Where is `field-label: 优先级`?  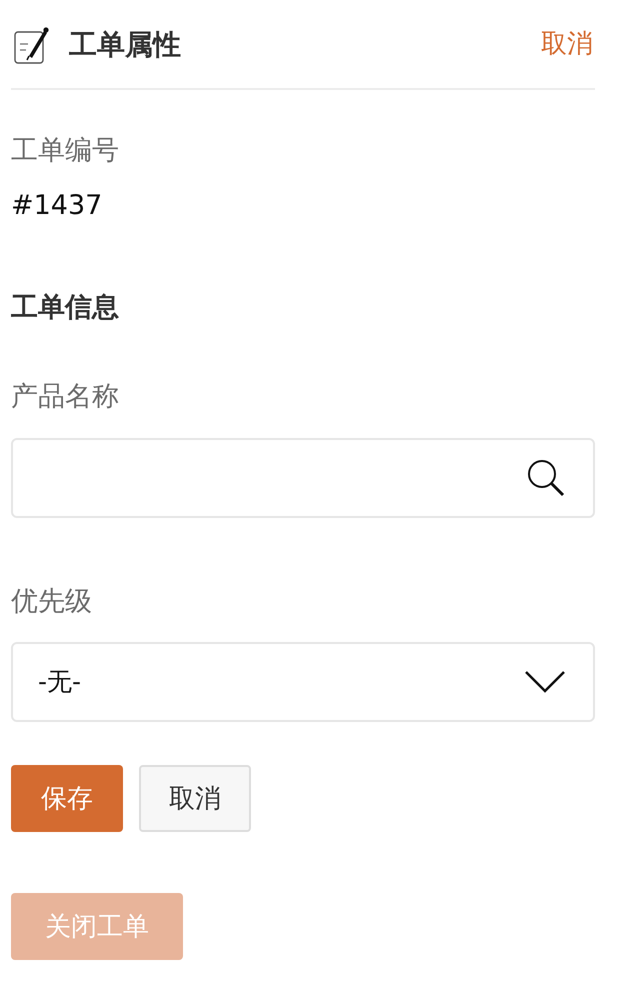 field-label: 优先级 is located at coordinates (51, 602).